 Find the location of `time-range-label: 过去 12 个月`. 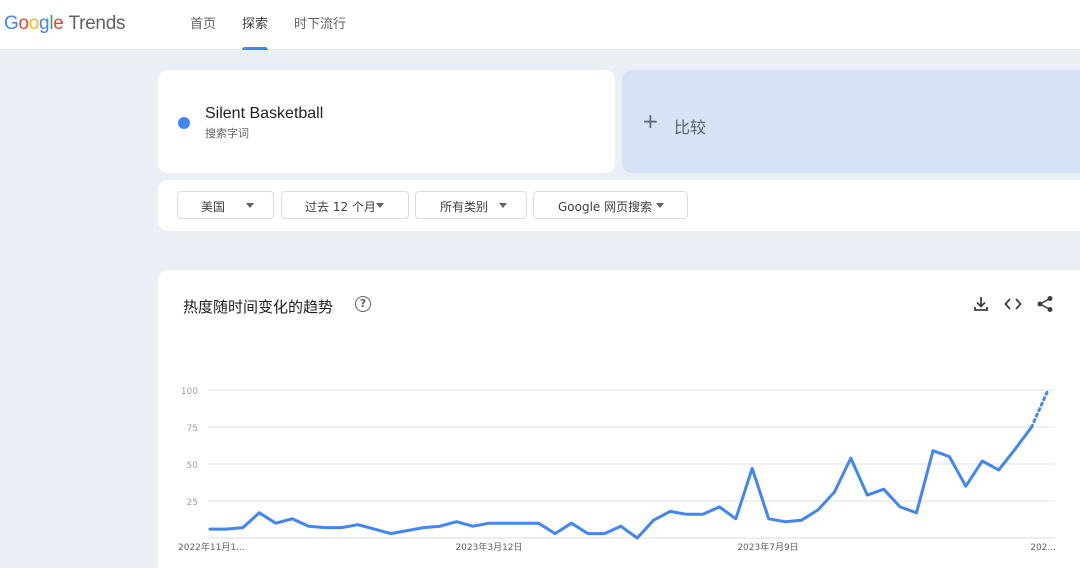

time-range-label: 过去 12 个月 is located at coordinates (340, 207).